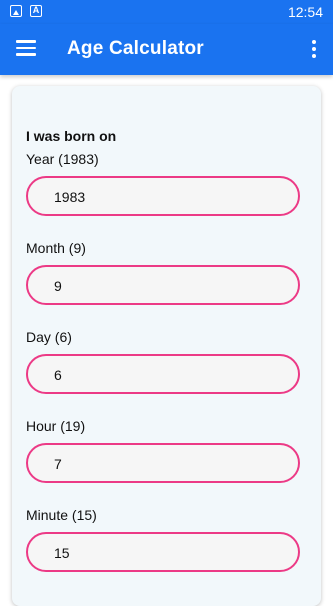  I want to click on hour-value: 7, so click(58, 464).